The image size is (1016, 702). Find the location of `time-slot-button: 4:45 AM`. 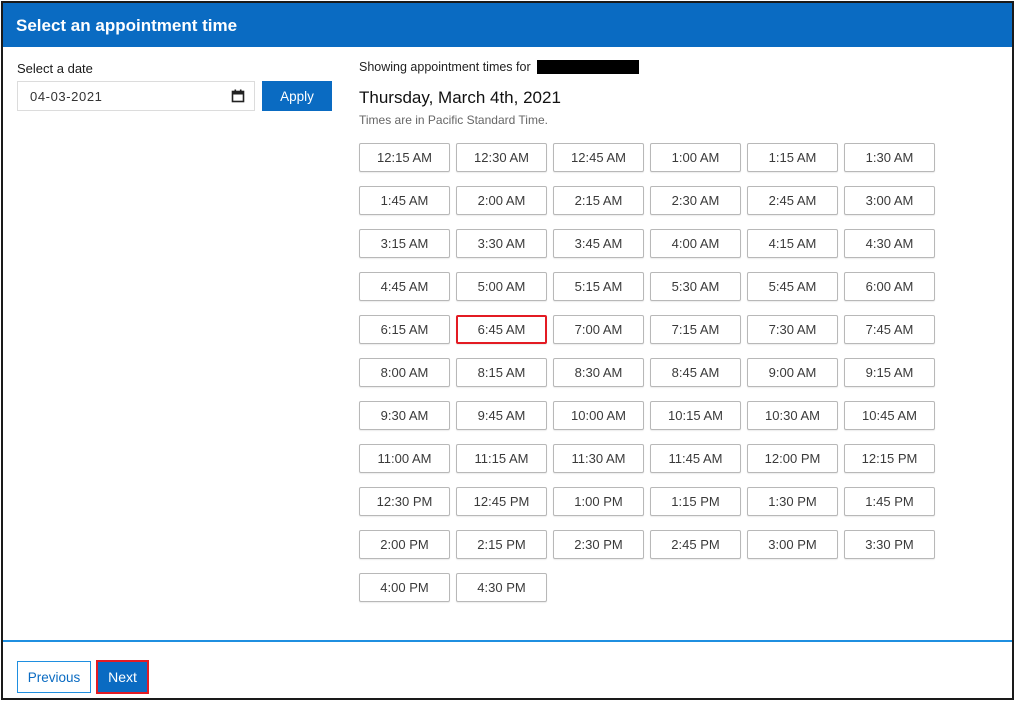

time-slot-button: 4:45 AM is located at coordinates (404, 286).